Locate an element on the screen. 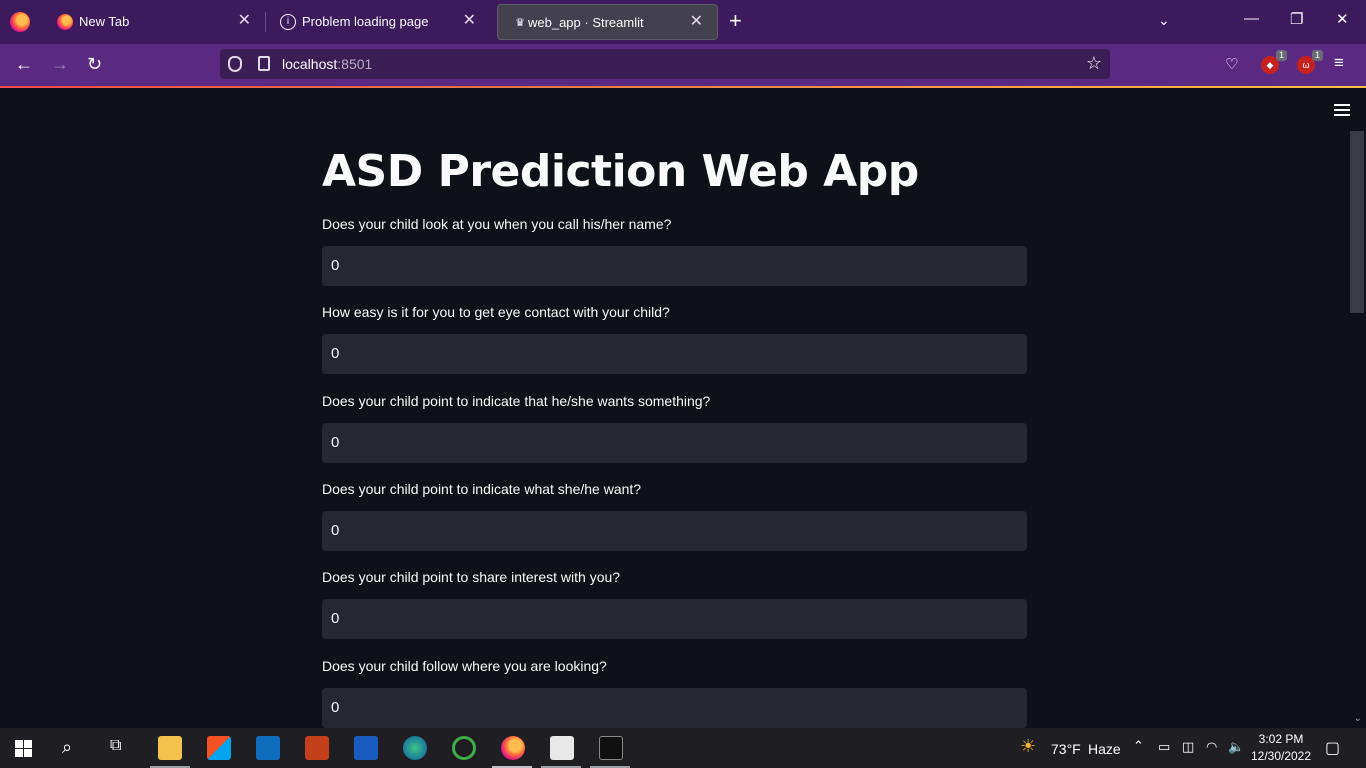 This screenshot has width=1366, height=768. snipping-tool-icon is located at coordinates (562, 748).